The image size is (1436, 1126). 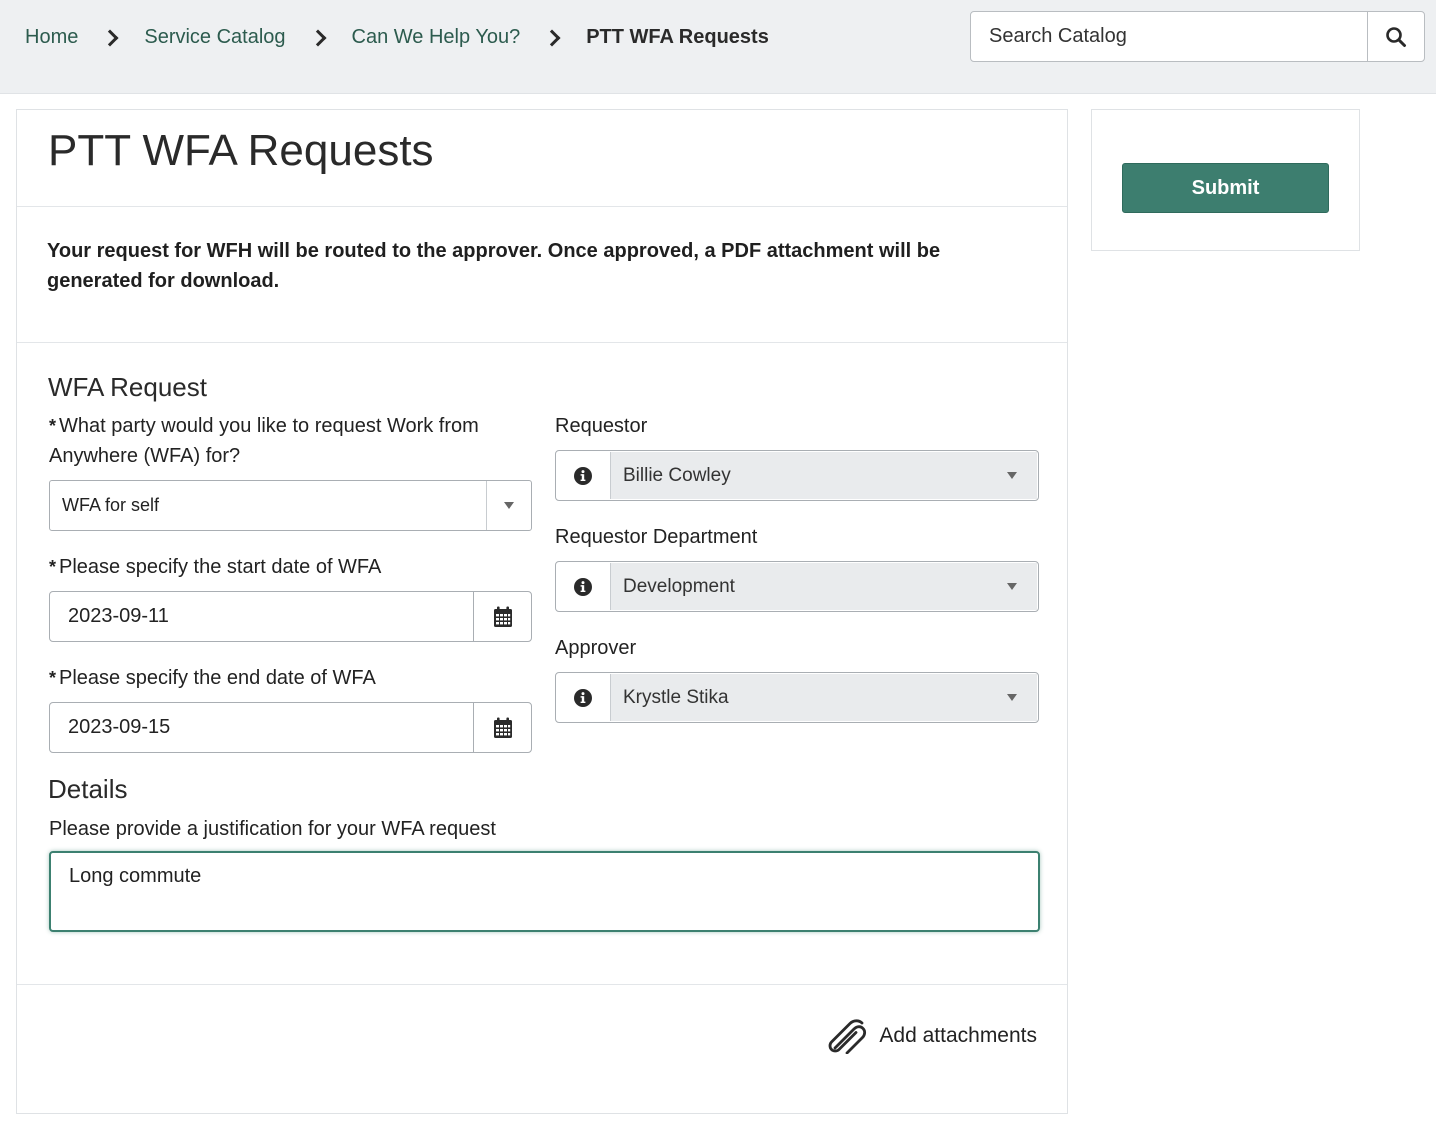 I want to click on party-select: WFA for self, so click(x=290, y=505).